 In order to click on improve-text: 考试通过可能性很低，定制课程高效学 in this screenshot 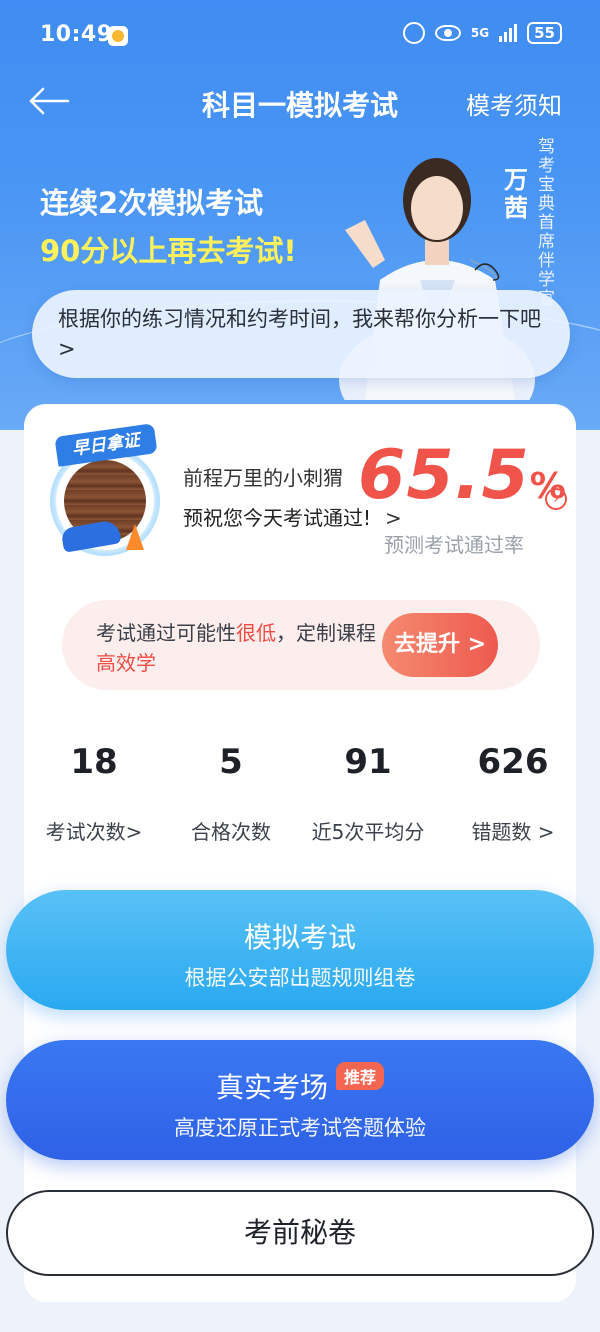, I will do `click(241, 648)`.